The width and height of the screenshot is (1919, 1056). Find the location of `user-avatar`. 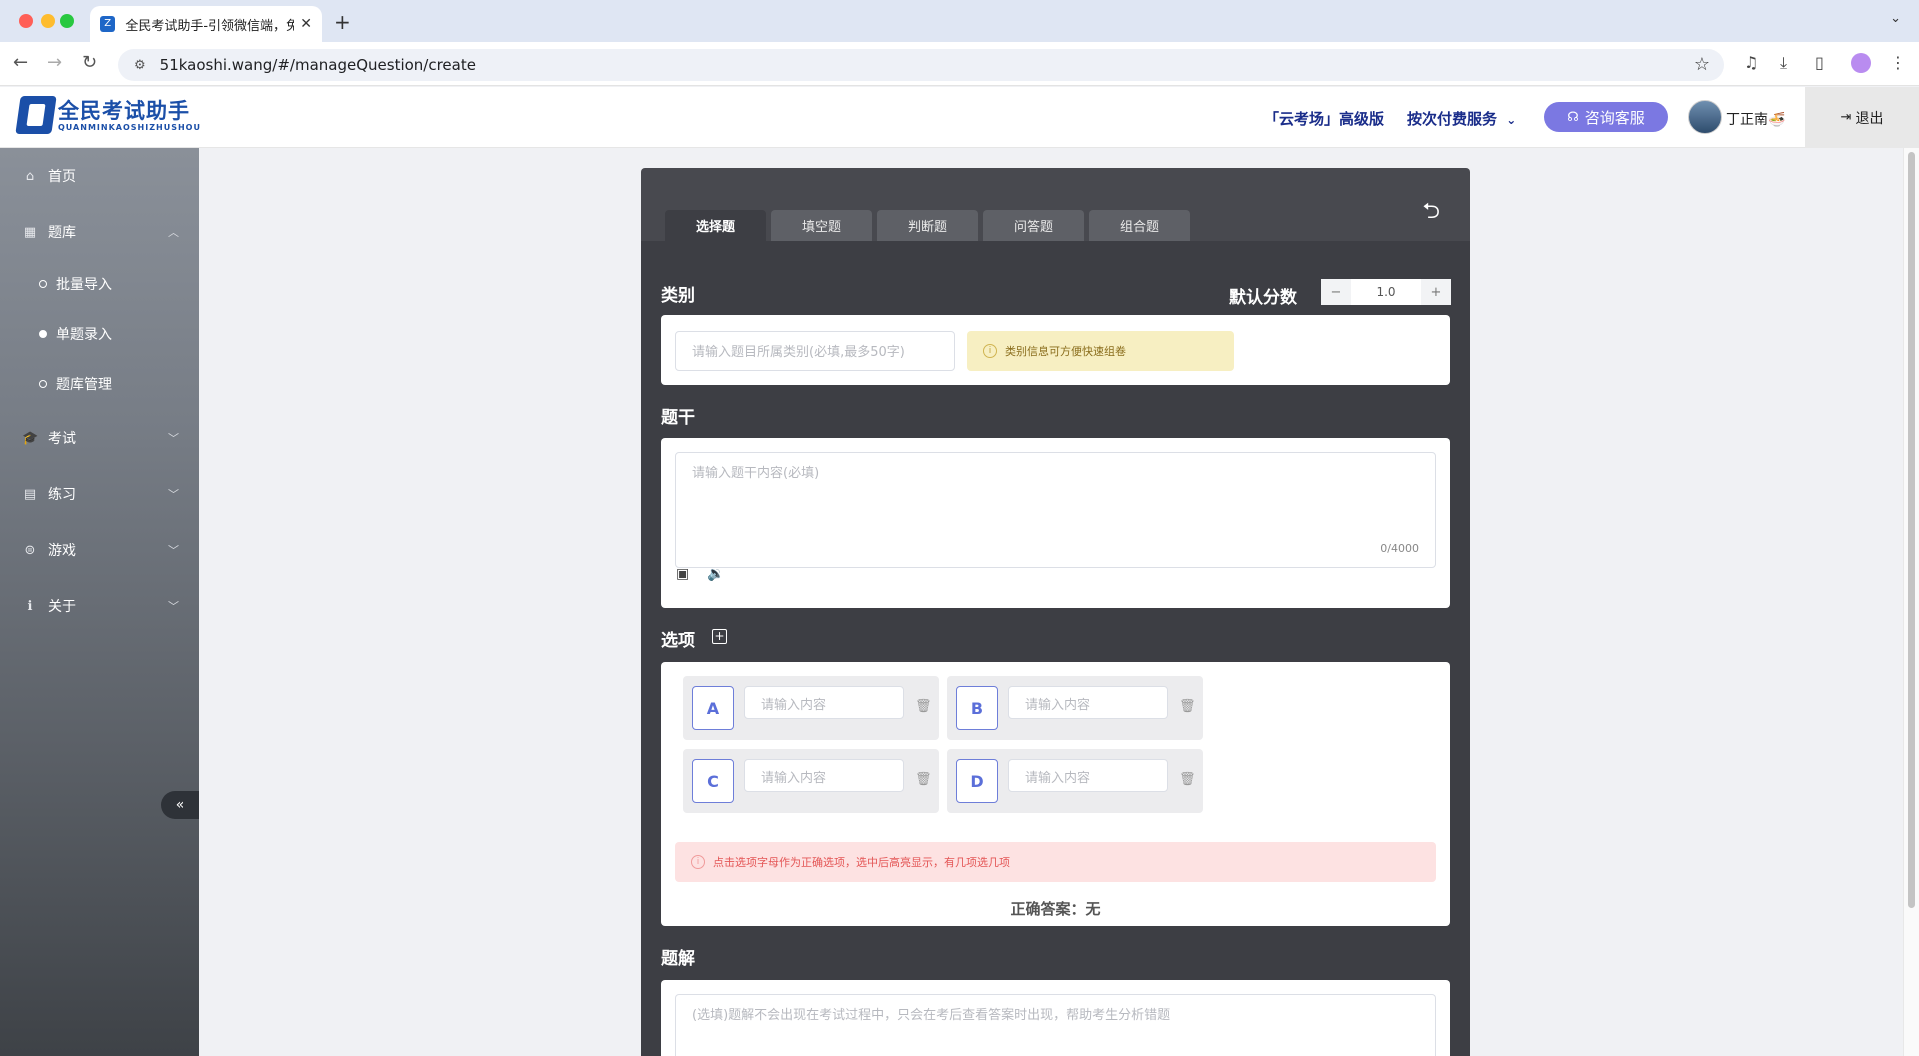

user-avatar is located at coordinates (1705, 117).